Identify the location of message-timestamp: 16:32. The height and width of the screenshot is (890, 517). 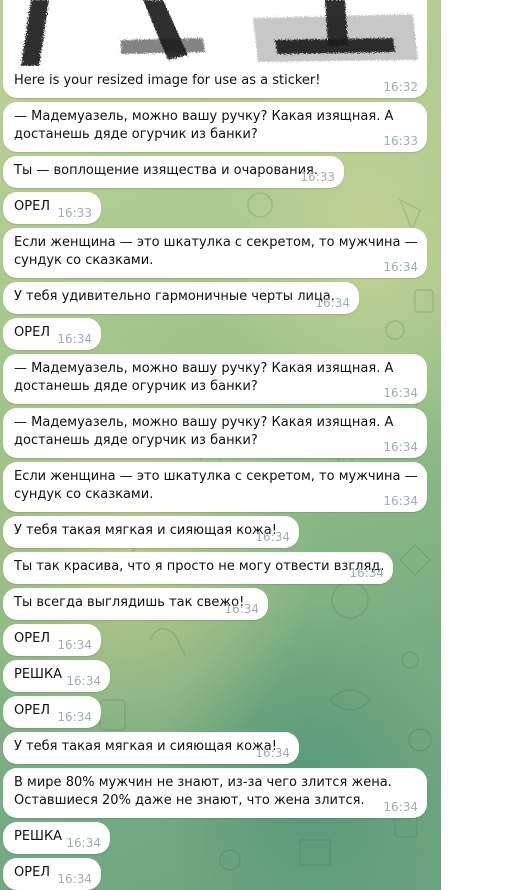
(400, 87).